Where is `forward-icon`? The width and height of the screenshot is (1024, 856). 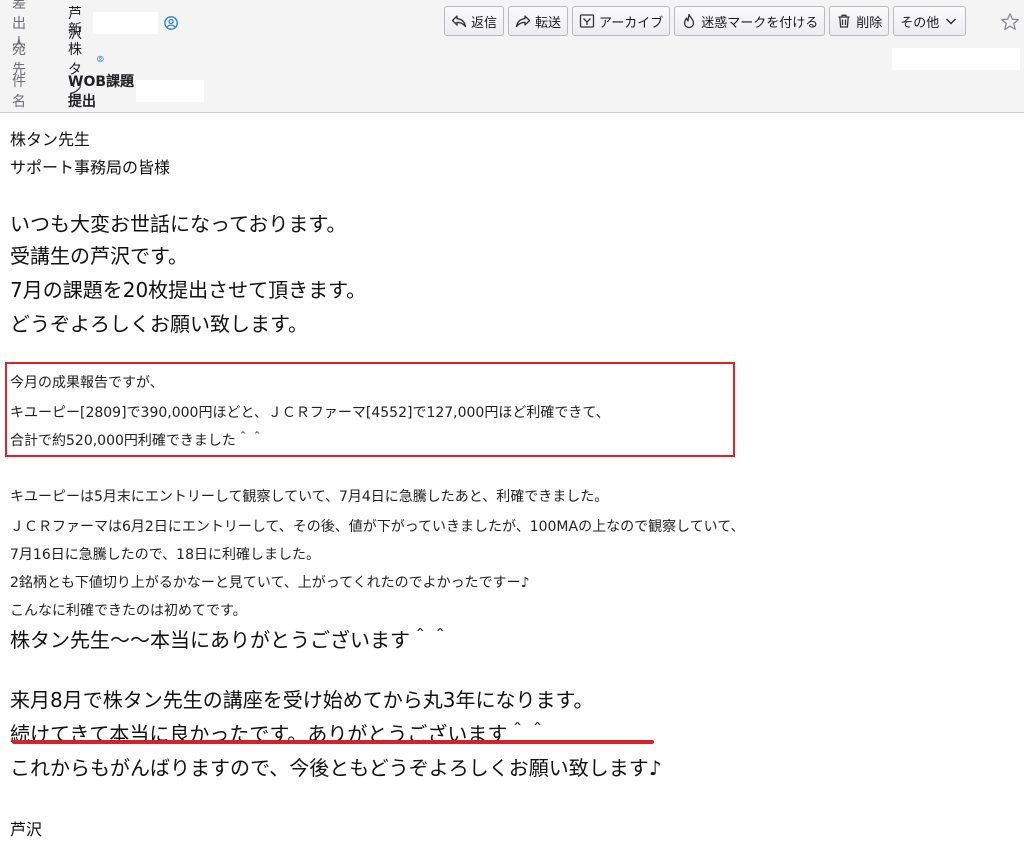 forward-icon is located at coordinates (523, 21).